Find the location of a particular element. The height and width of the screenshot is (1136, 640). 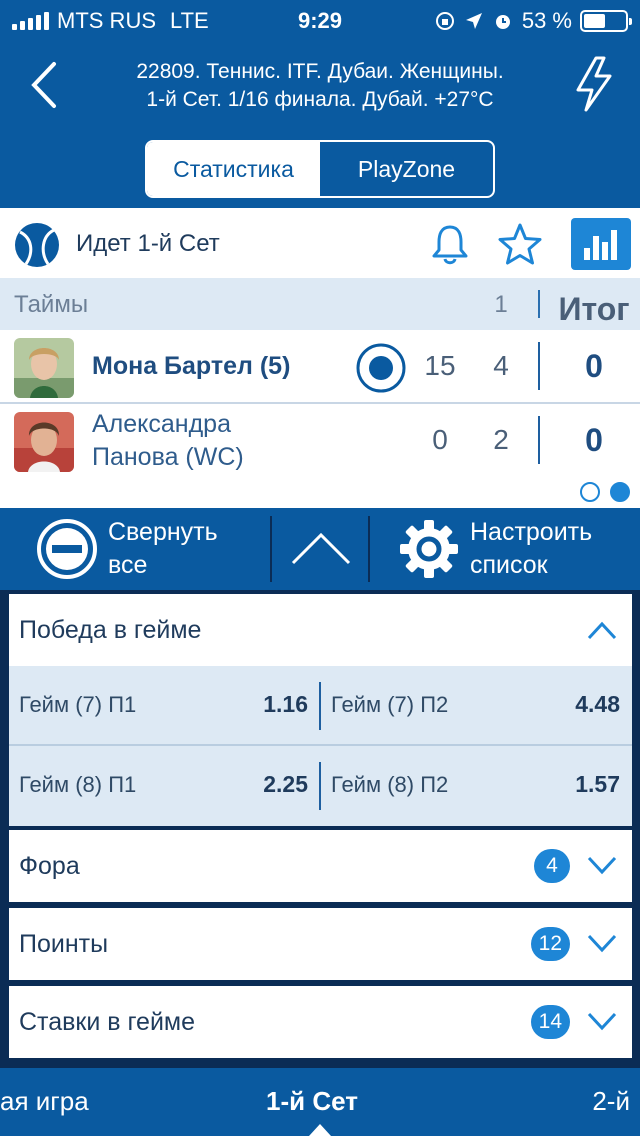

player1-total: 0 is located at coordinates (594, 366).